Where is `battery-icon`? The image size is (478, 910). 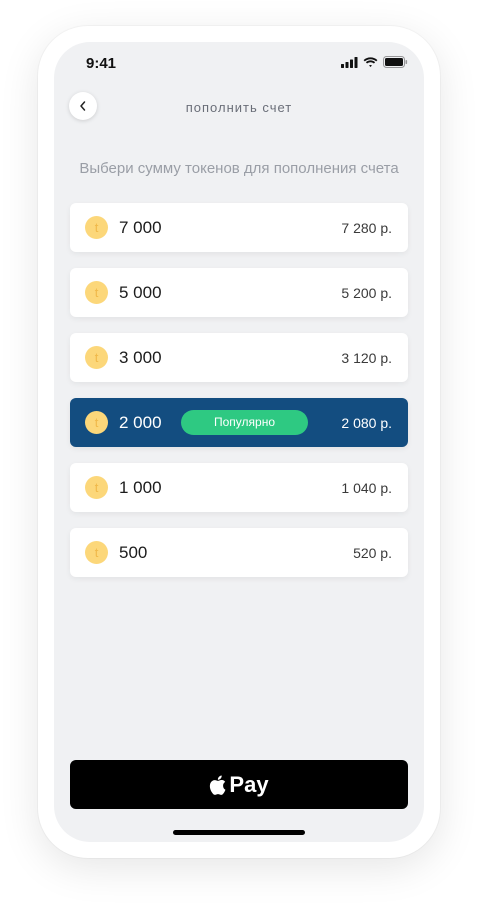 battery-icon is located at coordinates (395, 62).